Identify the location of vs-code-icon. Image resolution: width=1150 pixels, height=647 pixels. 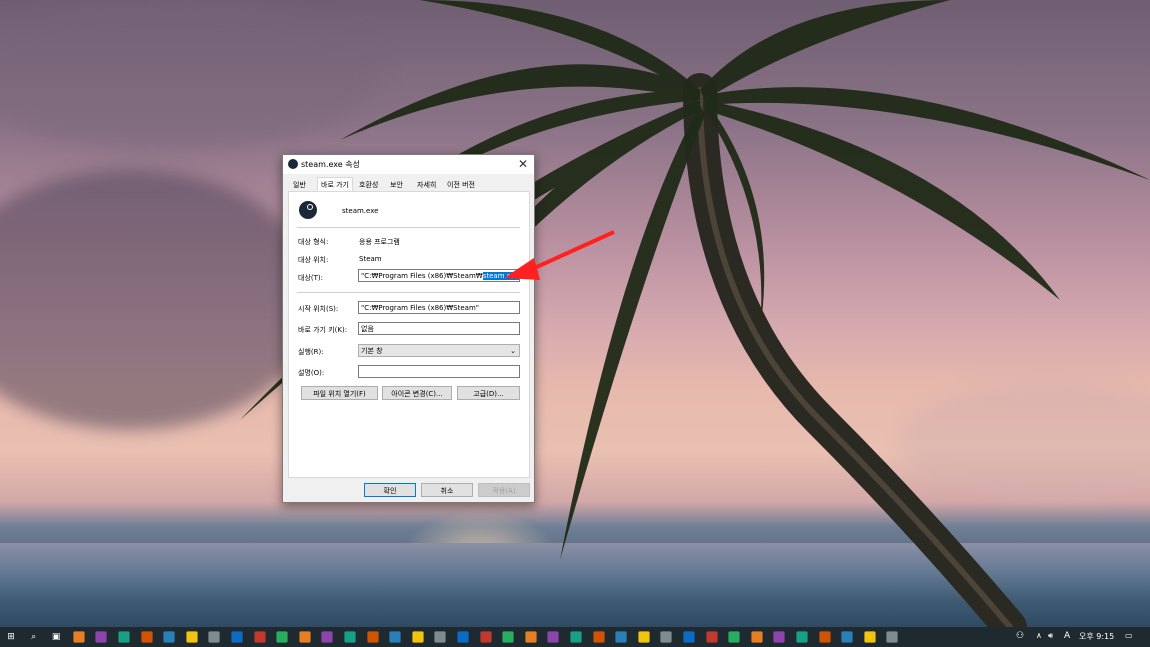
(418, 637).